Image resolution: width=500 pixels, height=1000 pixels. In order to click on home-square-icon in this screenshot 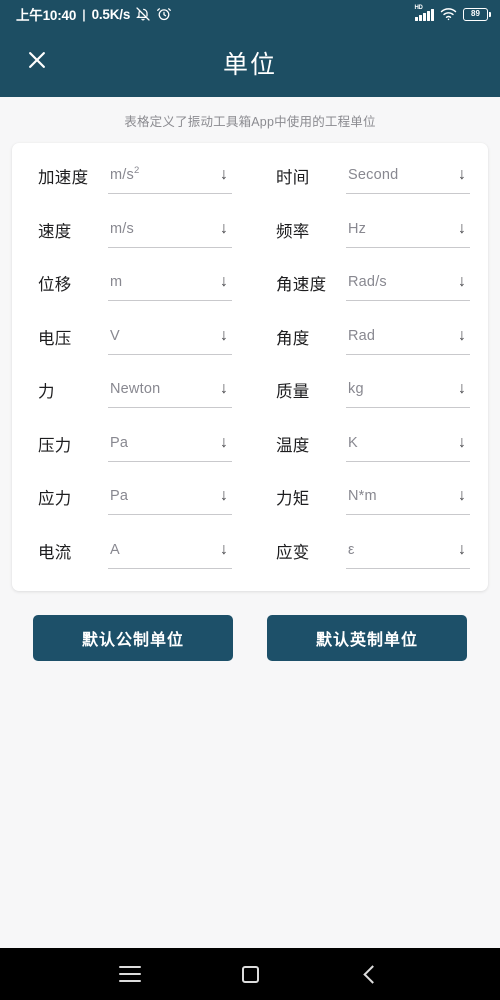, I will do `click(250, 974)`.